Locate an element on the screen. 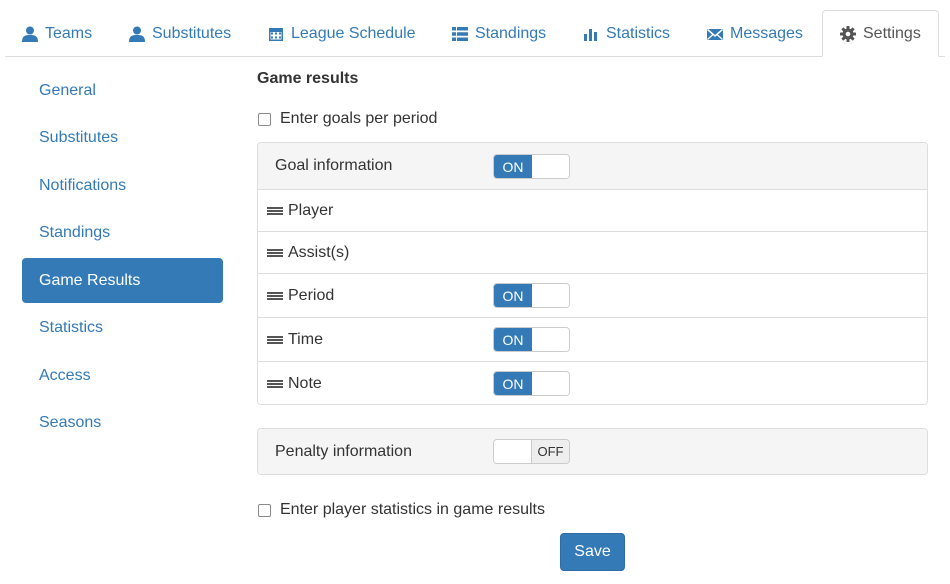  calendar-icon is located at coordinates (276, 34).